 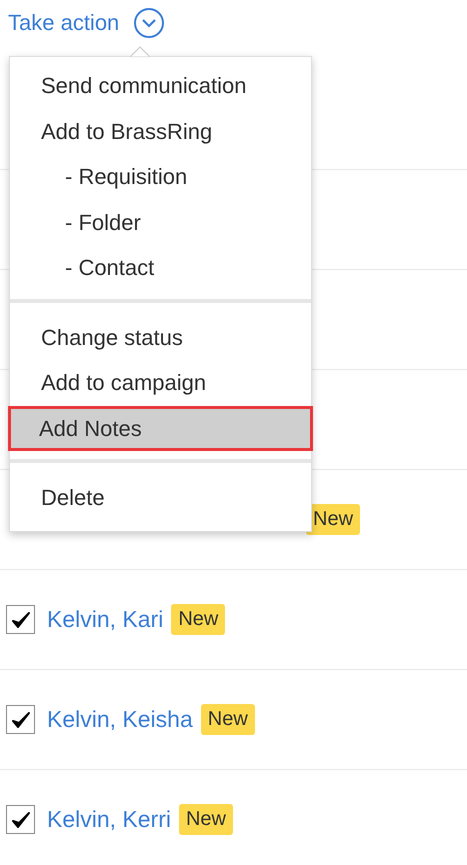 What do you see at coordinates (160, 222) in the screenshot?
I see `menu-item: - Folder` at bounding box center [160, 222].